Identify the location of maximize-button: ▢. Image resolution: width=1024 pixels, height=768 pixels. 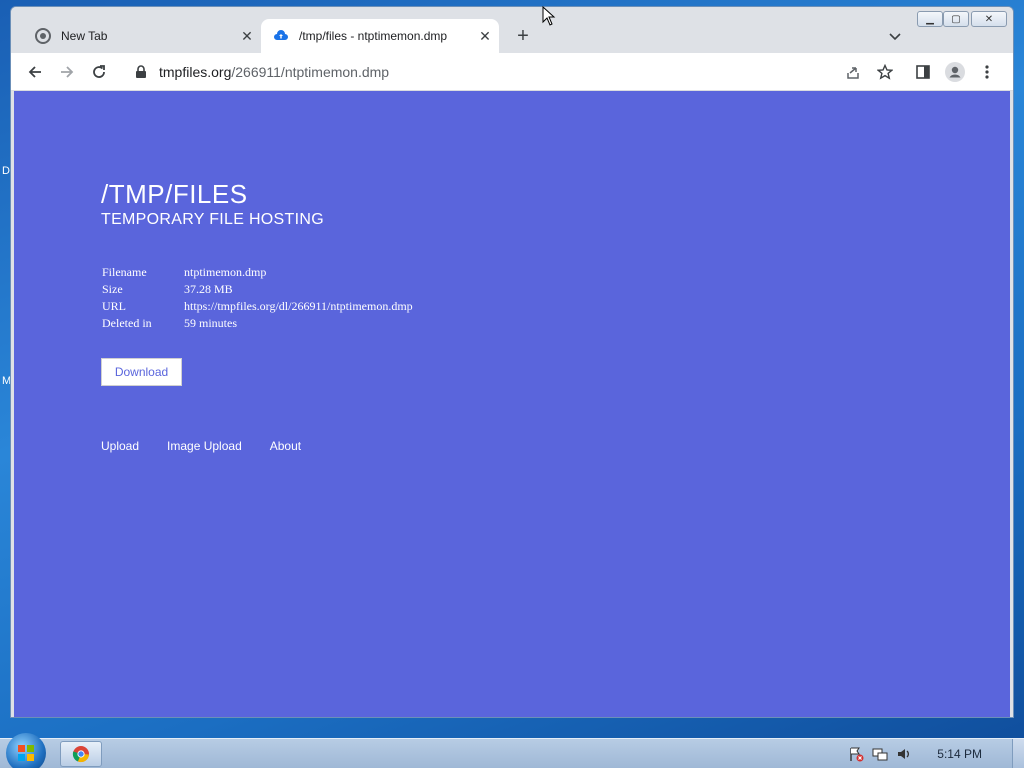
(956, 19).